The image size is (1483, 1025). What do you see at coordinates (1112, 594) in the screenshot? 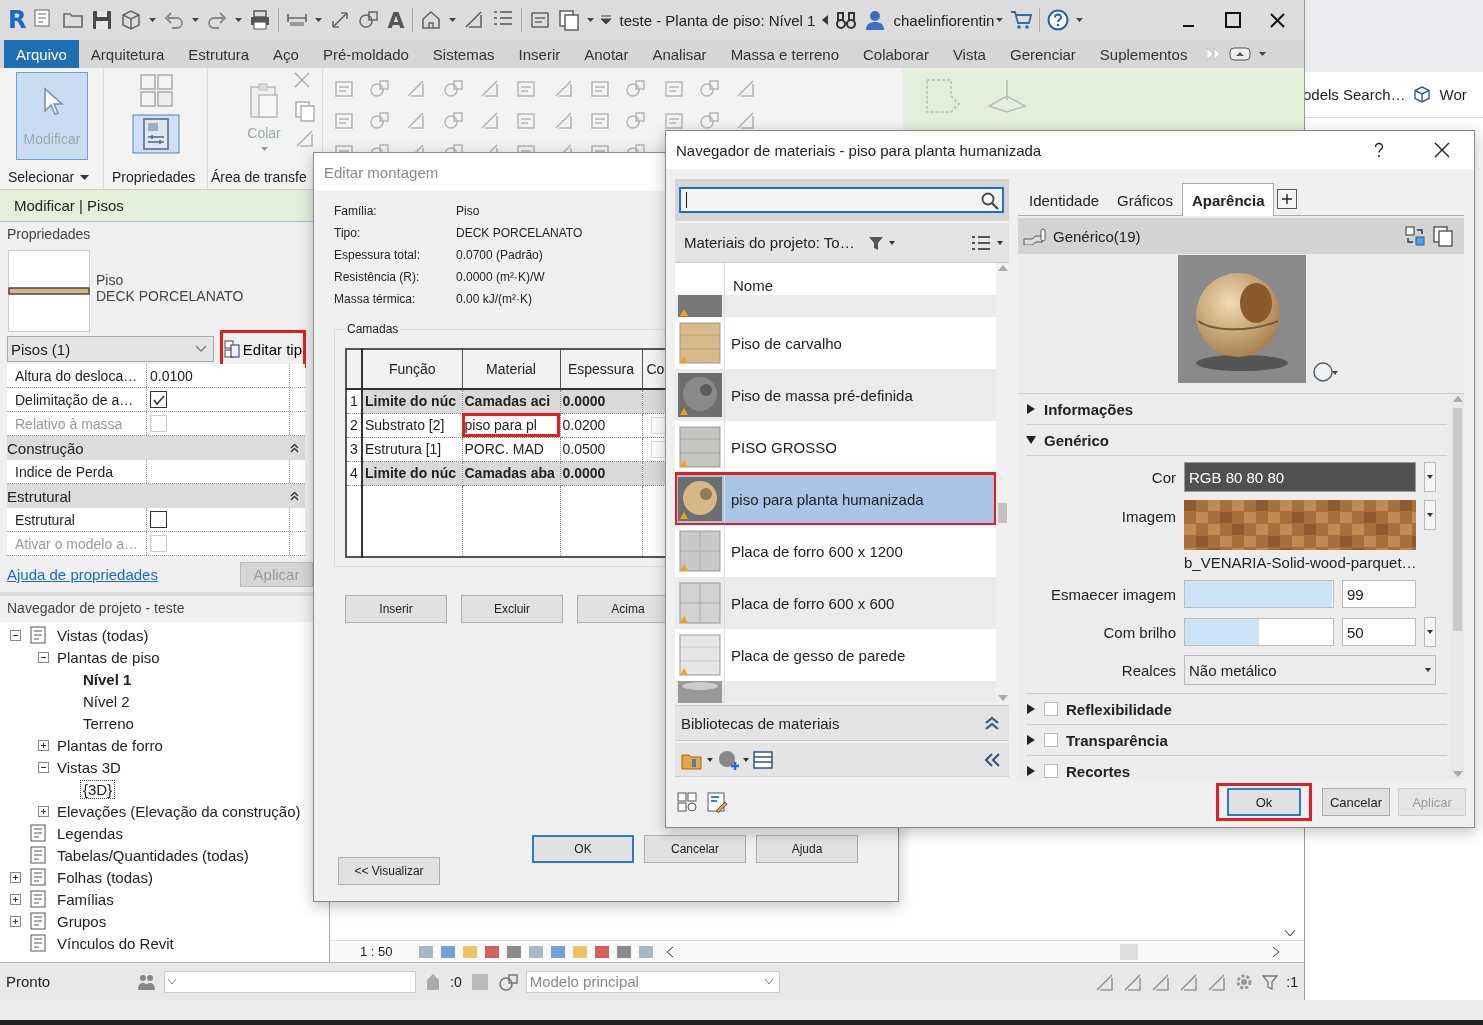
I see `field-label: Esmaecer imagem` at bounding box center [1112, 594].